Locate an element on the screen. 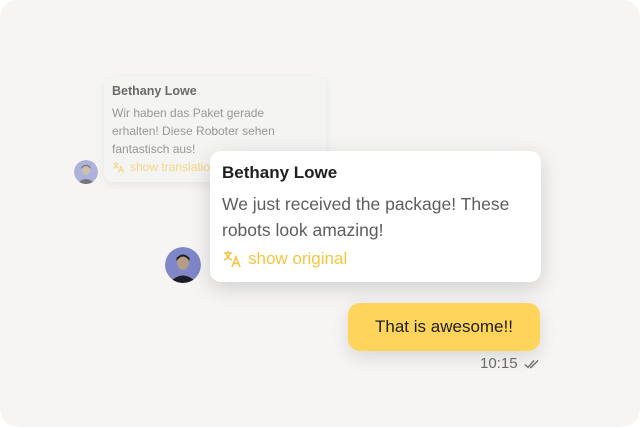 The image size is (640, 427). message-time: 10:15 is located at coordinates (499, 363).